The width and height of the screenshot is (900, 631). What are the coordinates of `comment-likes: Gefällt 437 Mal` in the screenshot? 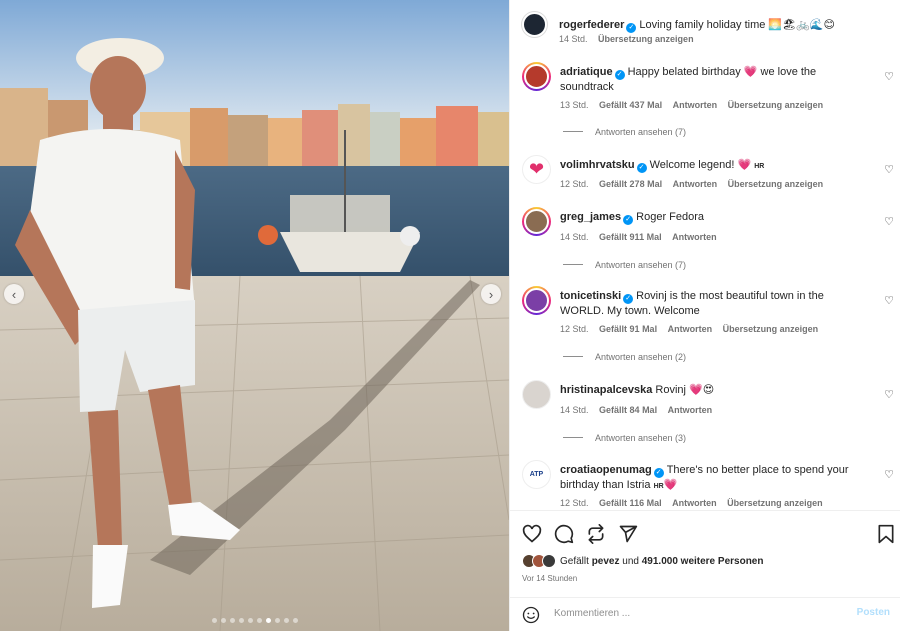 It's located at (630, 105).